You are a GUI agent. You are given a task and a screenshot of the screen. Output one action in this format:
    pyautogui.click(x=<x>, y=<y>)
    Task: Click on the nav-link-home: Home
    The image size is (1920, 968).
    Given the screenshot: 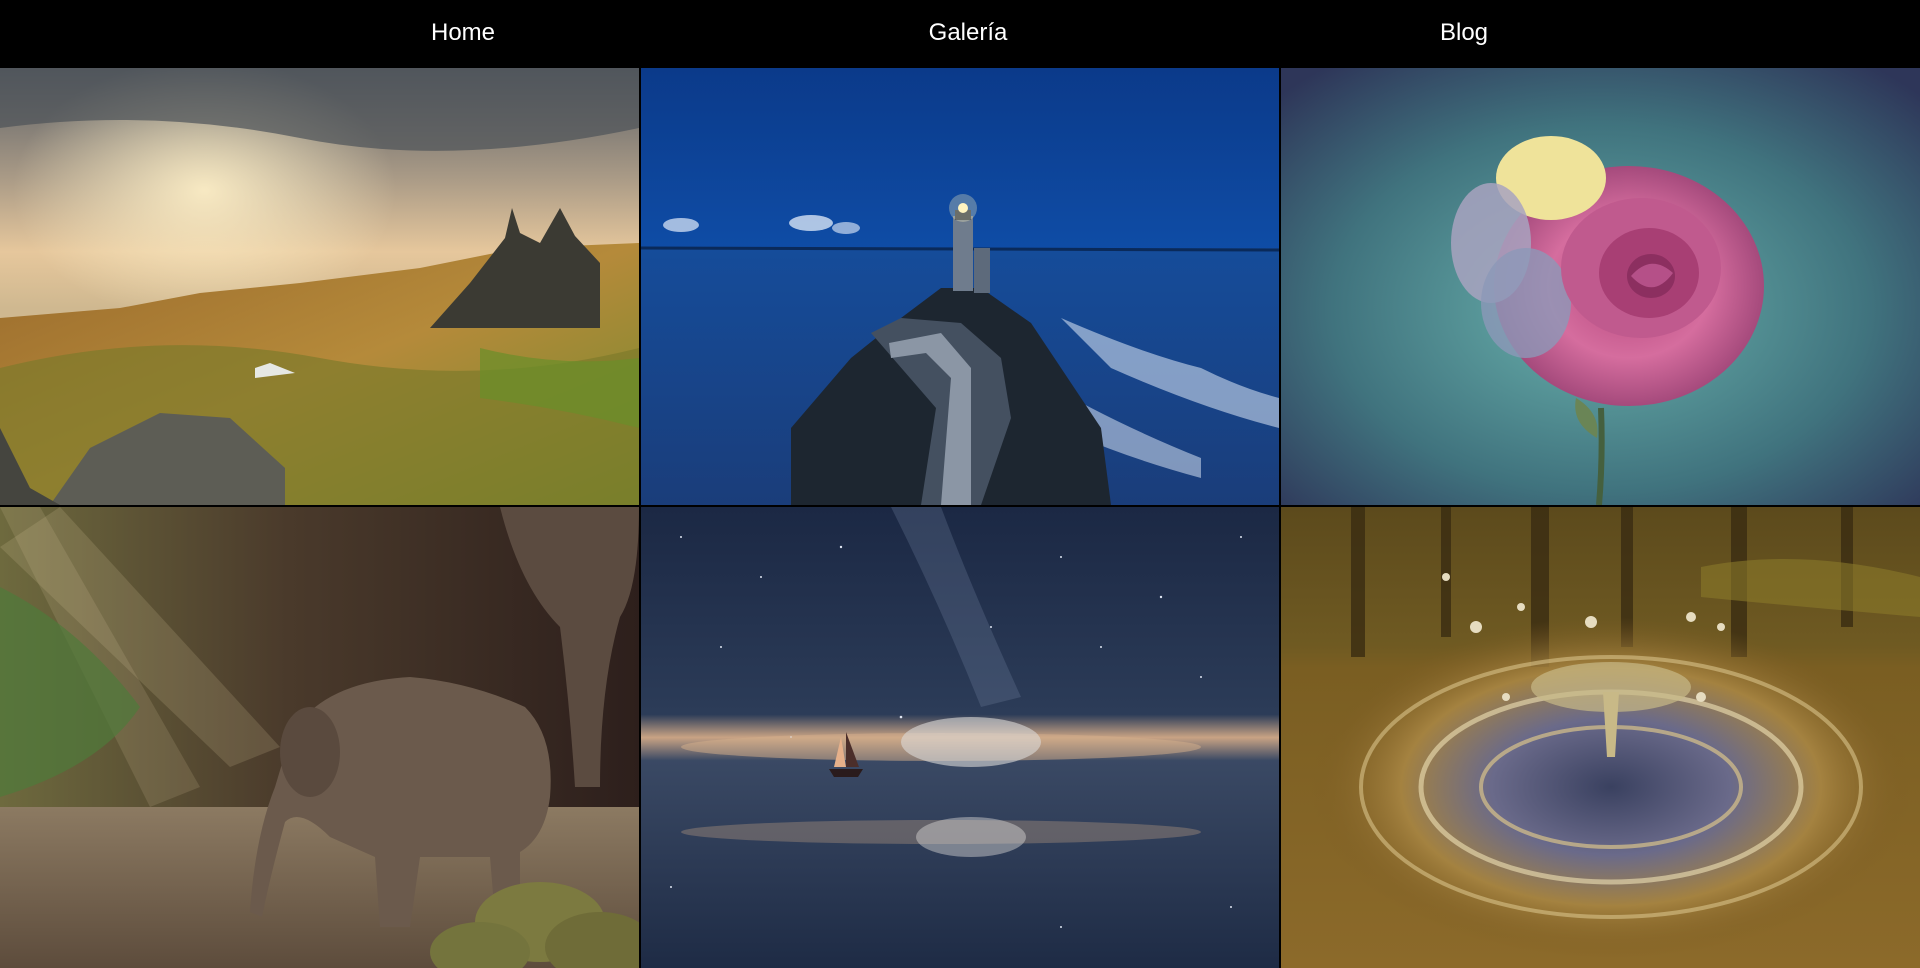 What is the action you would take?
    pyautogui.click(x=463, y=34)
    